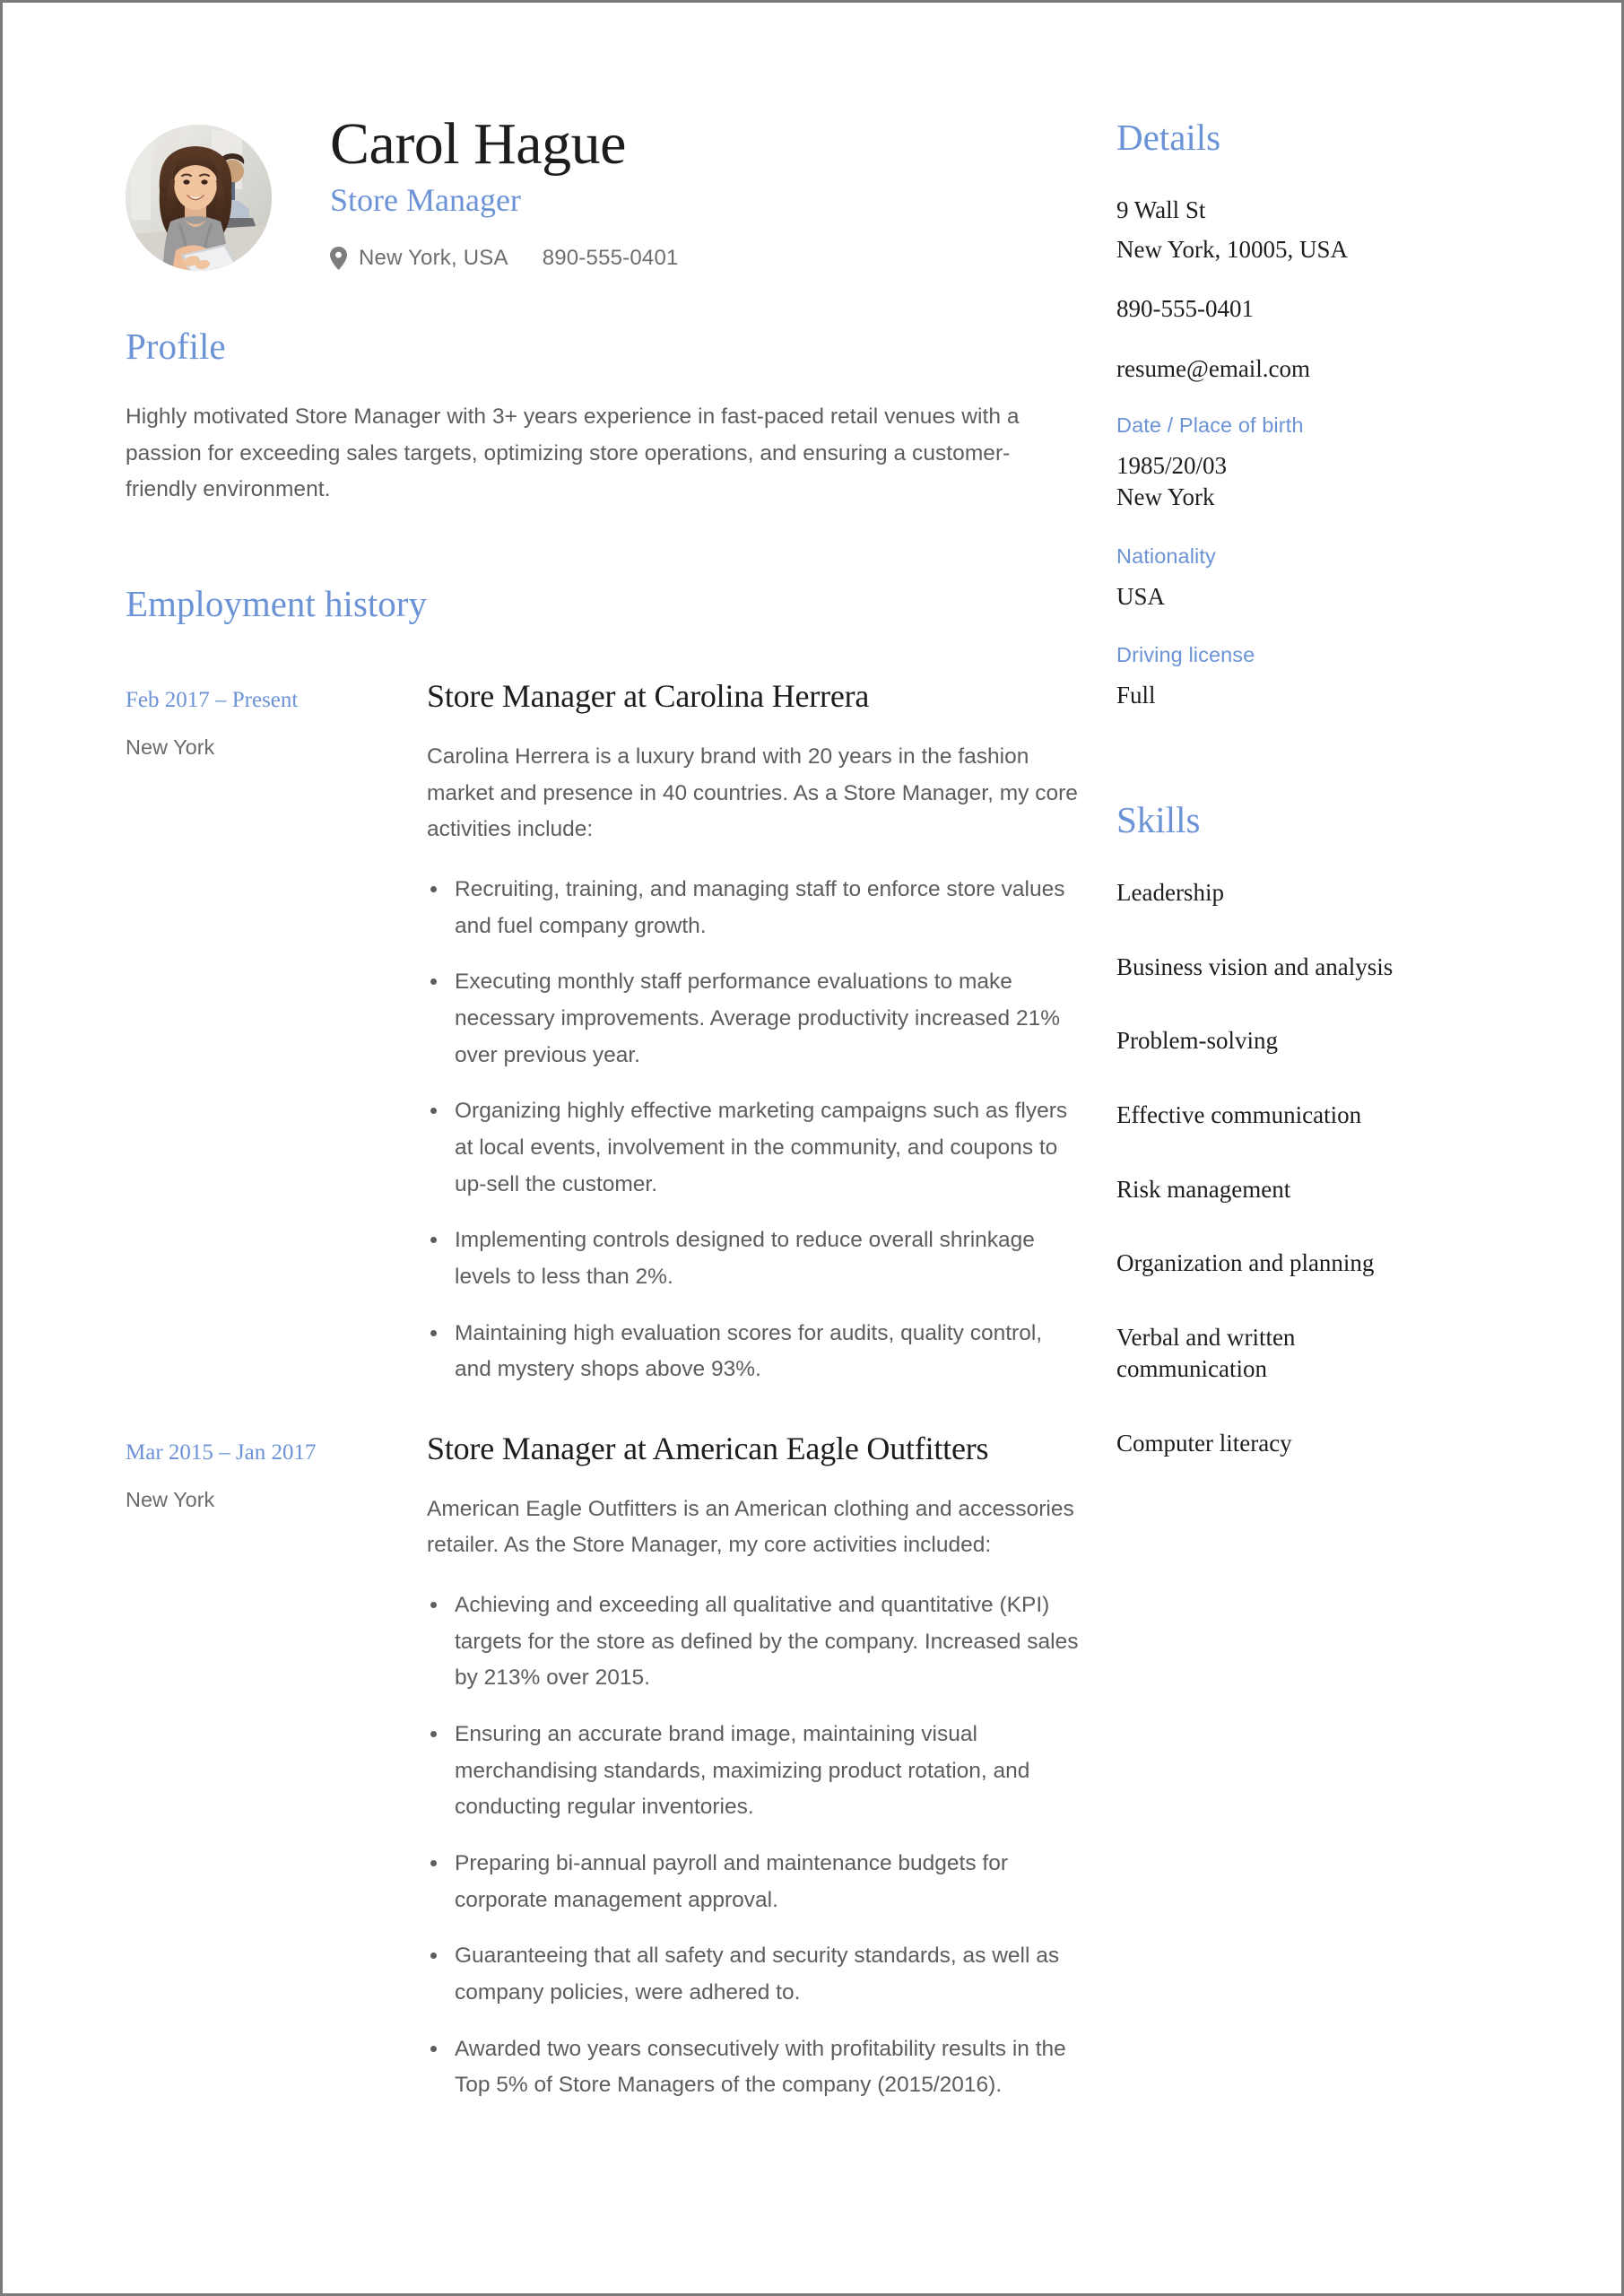  Describe the element at coordinates (1161, 209) in the screenshot. I see `details-address-line1: 9 Wall St` at that location.